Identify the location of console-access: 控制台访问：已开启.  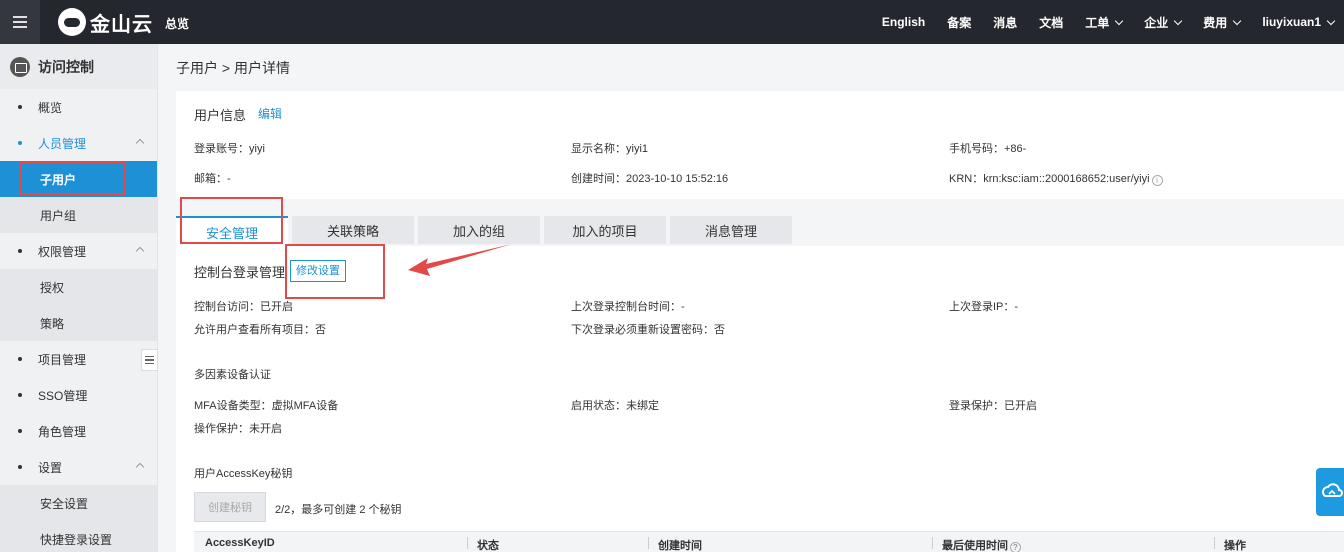
(243, 307).